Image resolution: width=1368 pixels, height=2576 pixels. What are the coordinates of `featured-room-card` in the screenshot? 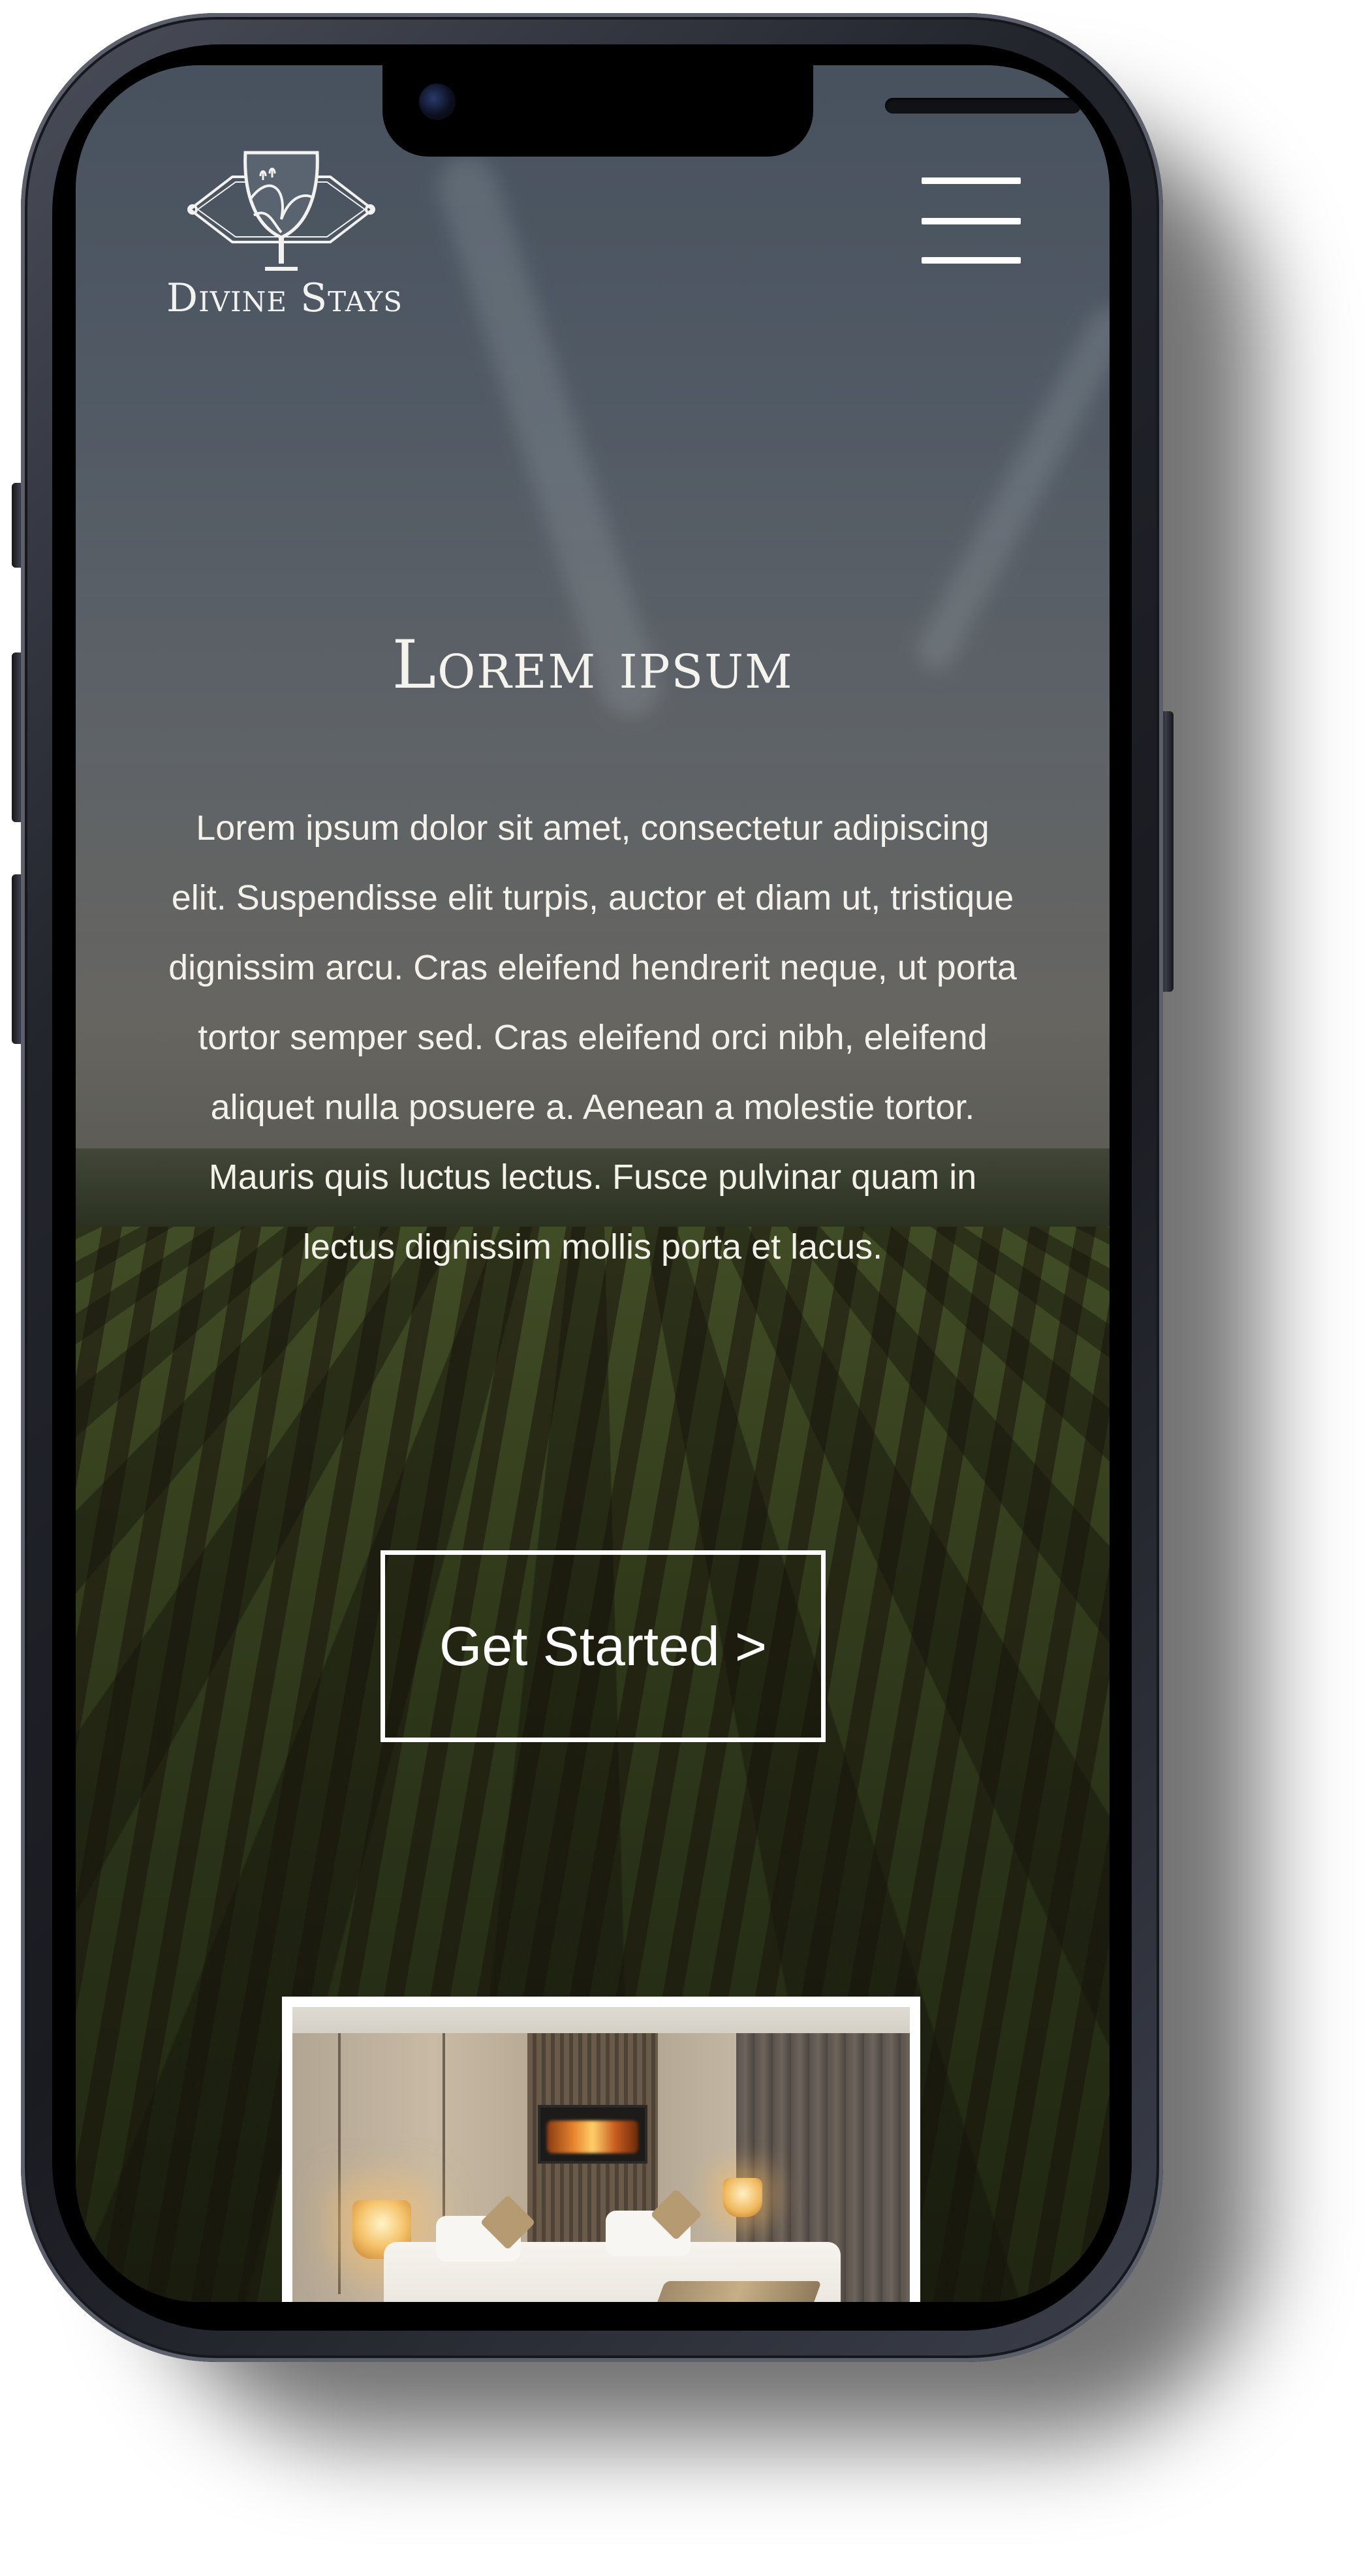 It's located at (601, 2149).